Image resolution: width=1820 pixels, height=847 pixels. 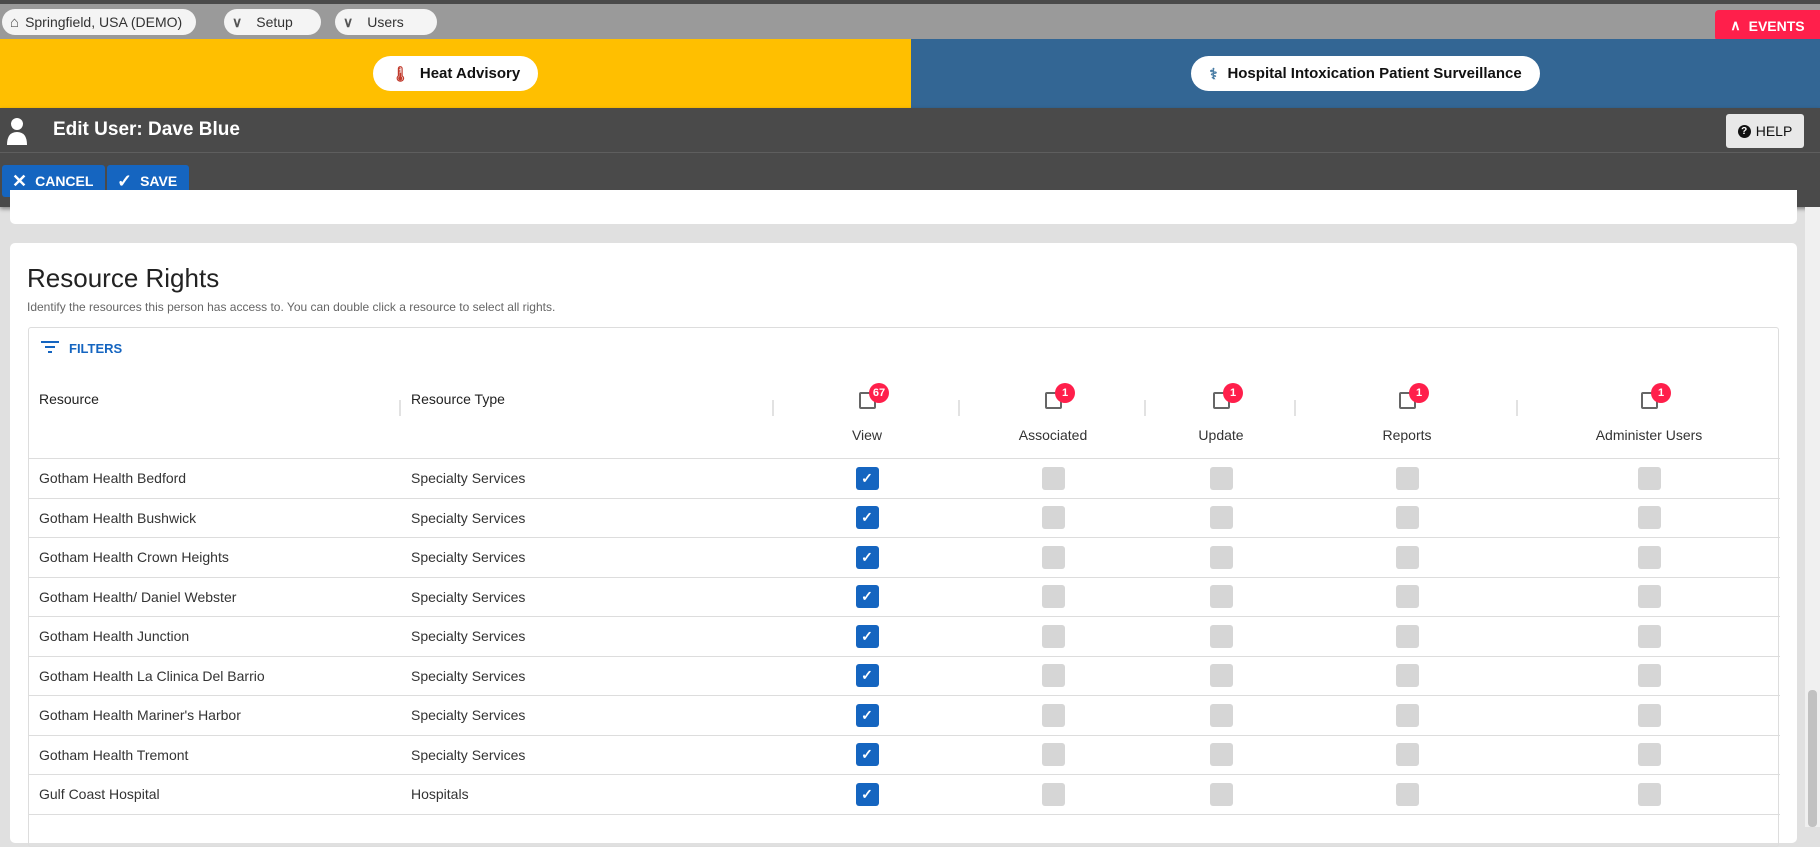 What do you see at coordinates (440, 794) in the screenshot?
I see `resource-type: Hospitals` at bounding box center [440, 794].